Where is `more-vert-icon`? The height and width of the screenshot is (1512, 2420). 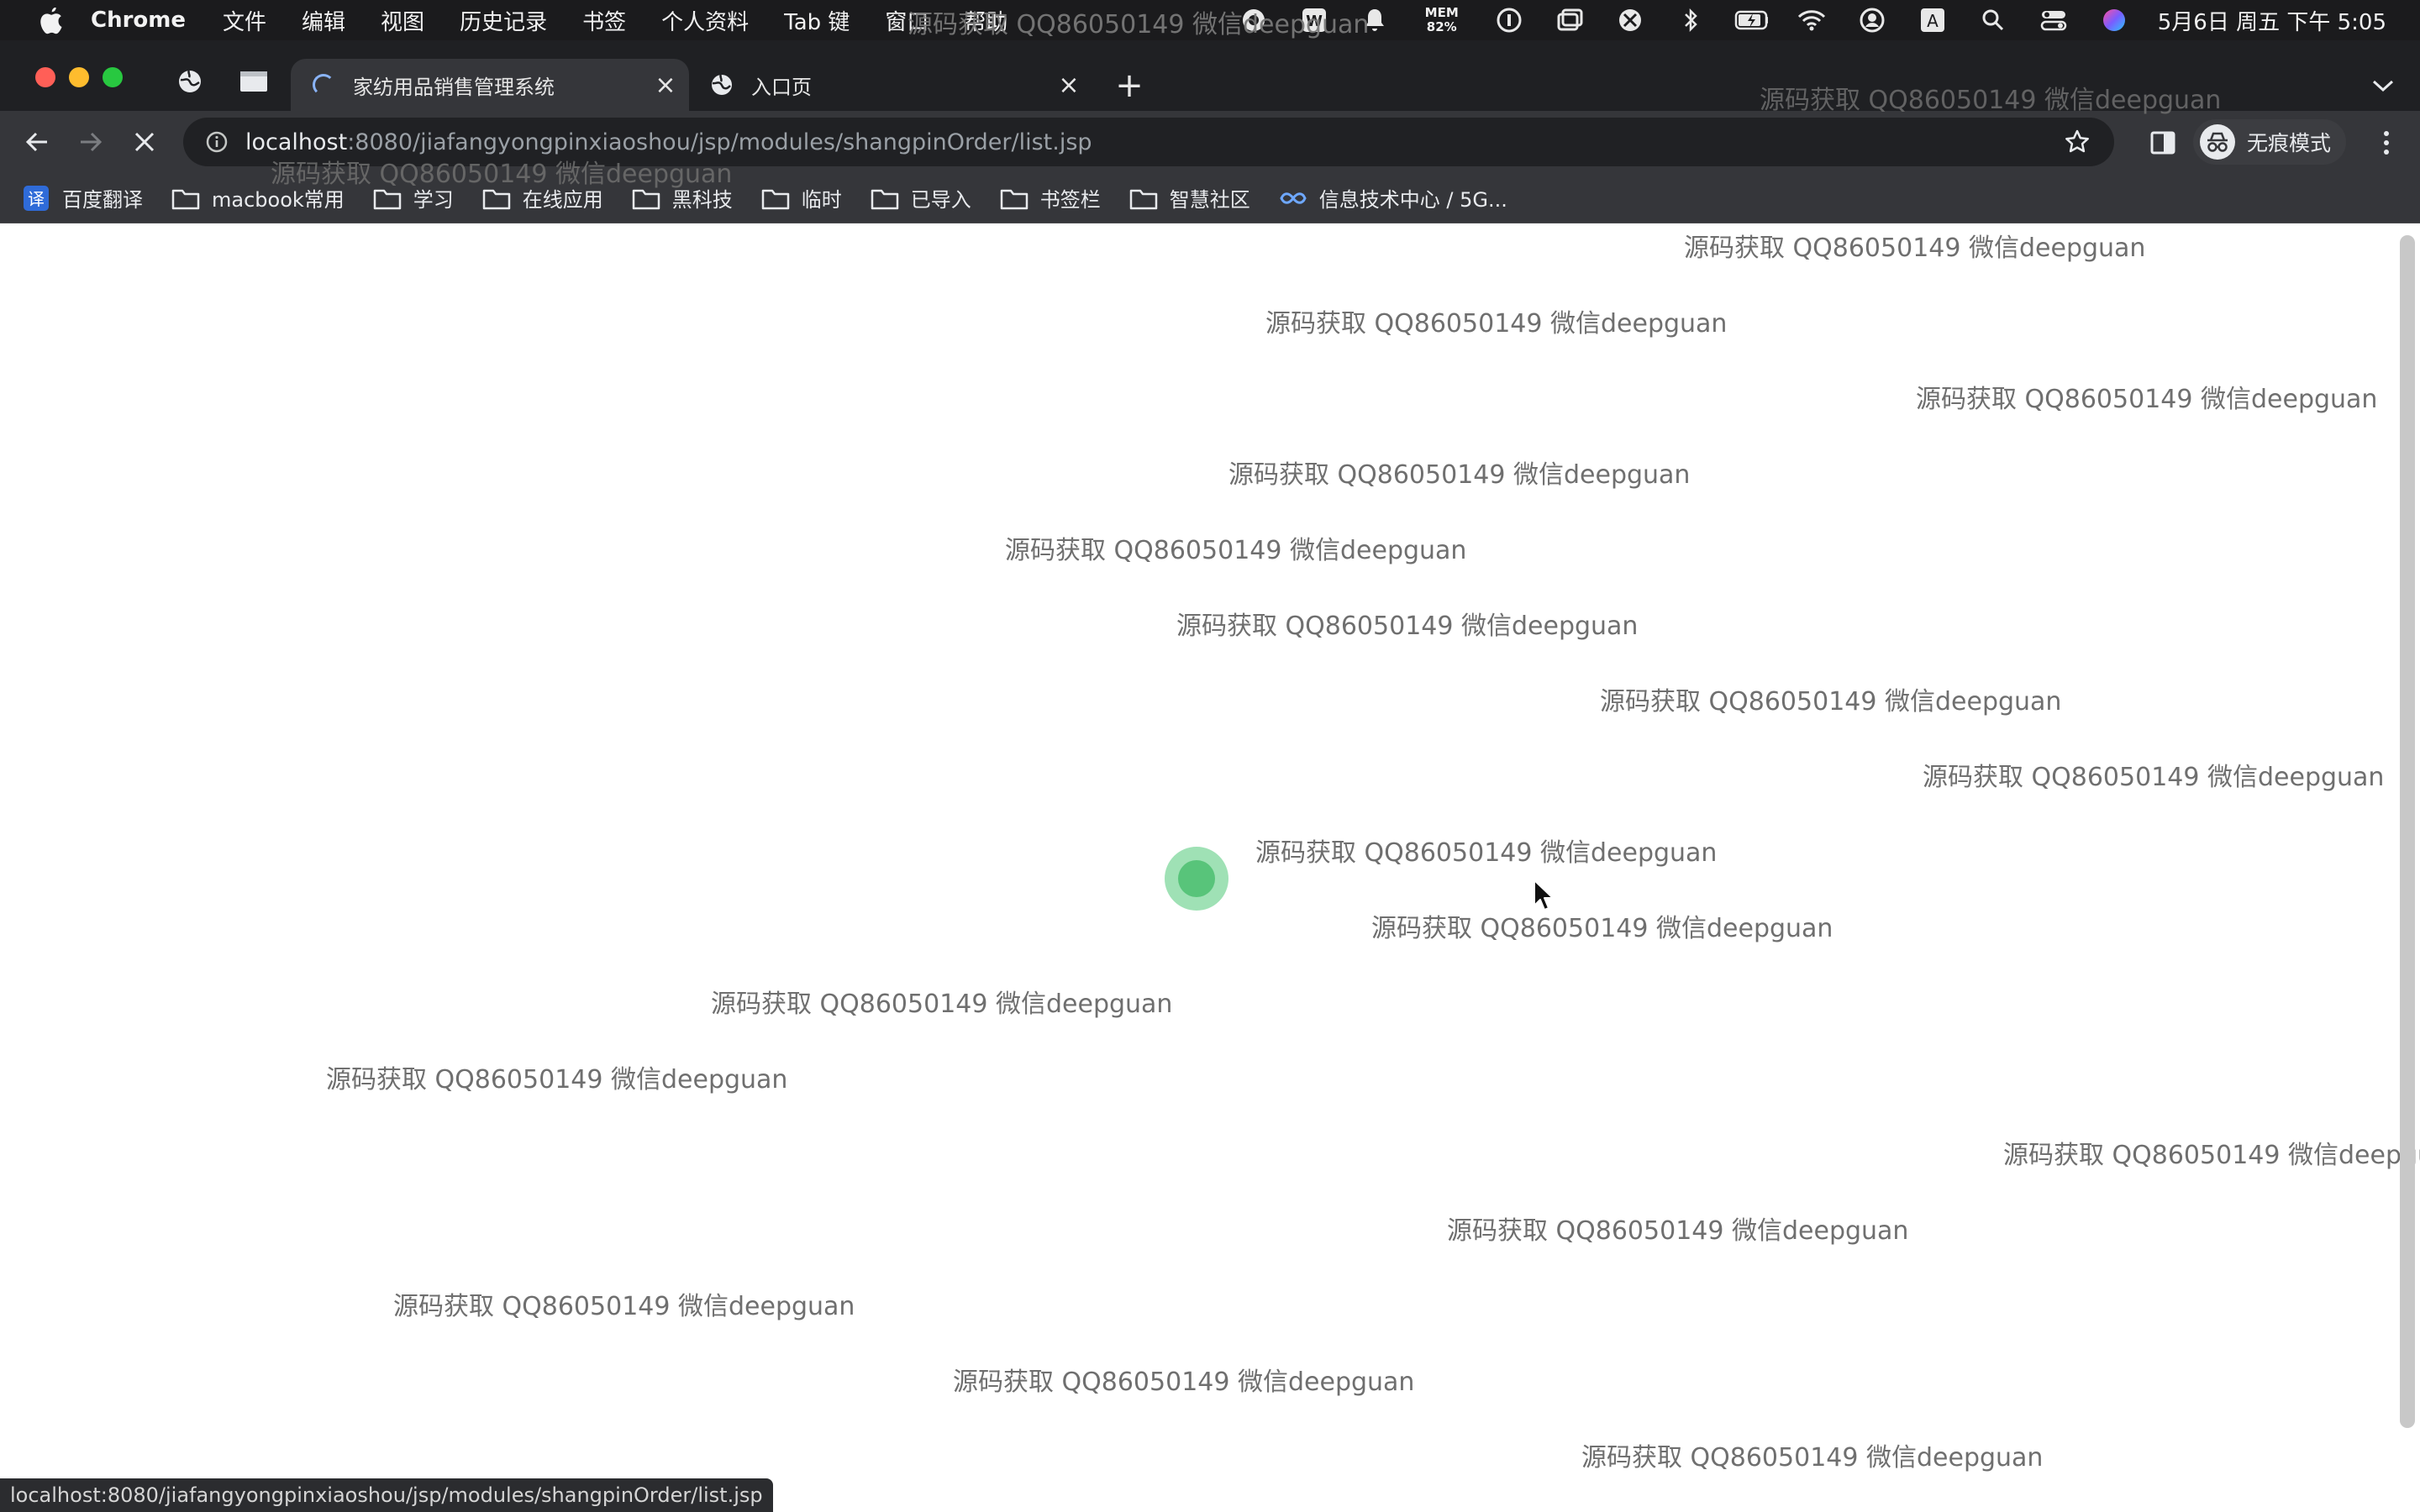 more-vert-icon is located at coordinates (2387, 143).